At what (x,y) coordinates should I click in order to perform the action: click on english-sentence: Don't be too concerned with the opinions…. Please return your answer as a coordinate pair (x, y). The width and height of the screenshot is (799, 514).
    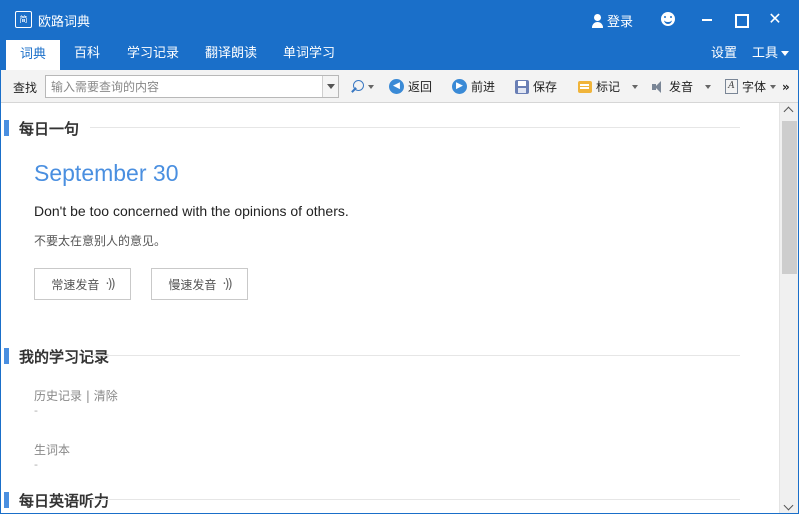
    Looking at the image, I should click on (191, 211).